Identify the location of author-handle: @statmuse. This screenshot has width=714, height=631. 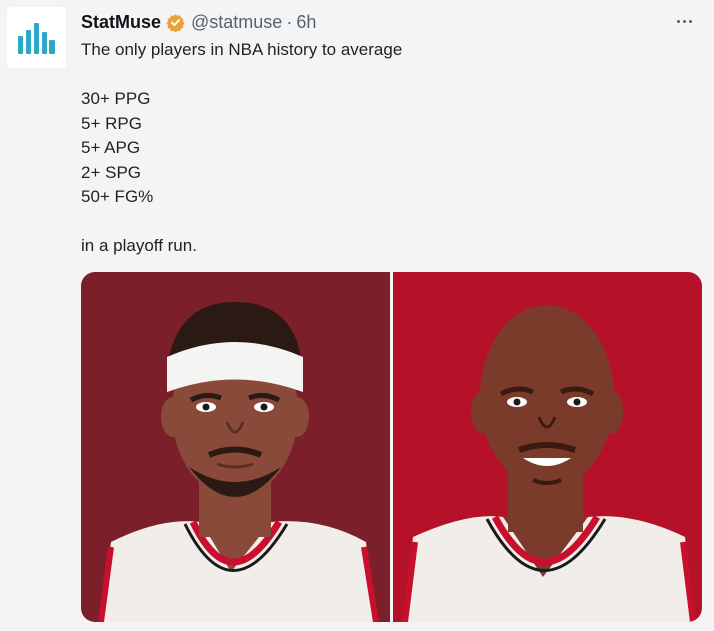
(236, 22).